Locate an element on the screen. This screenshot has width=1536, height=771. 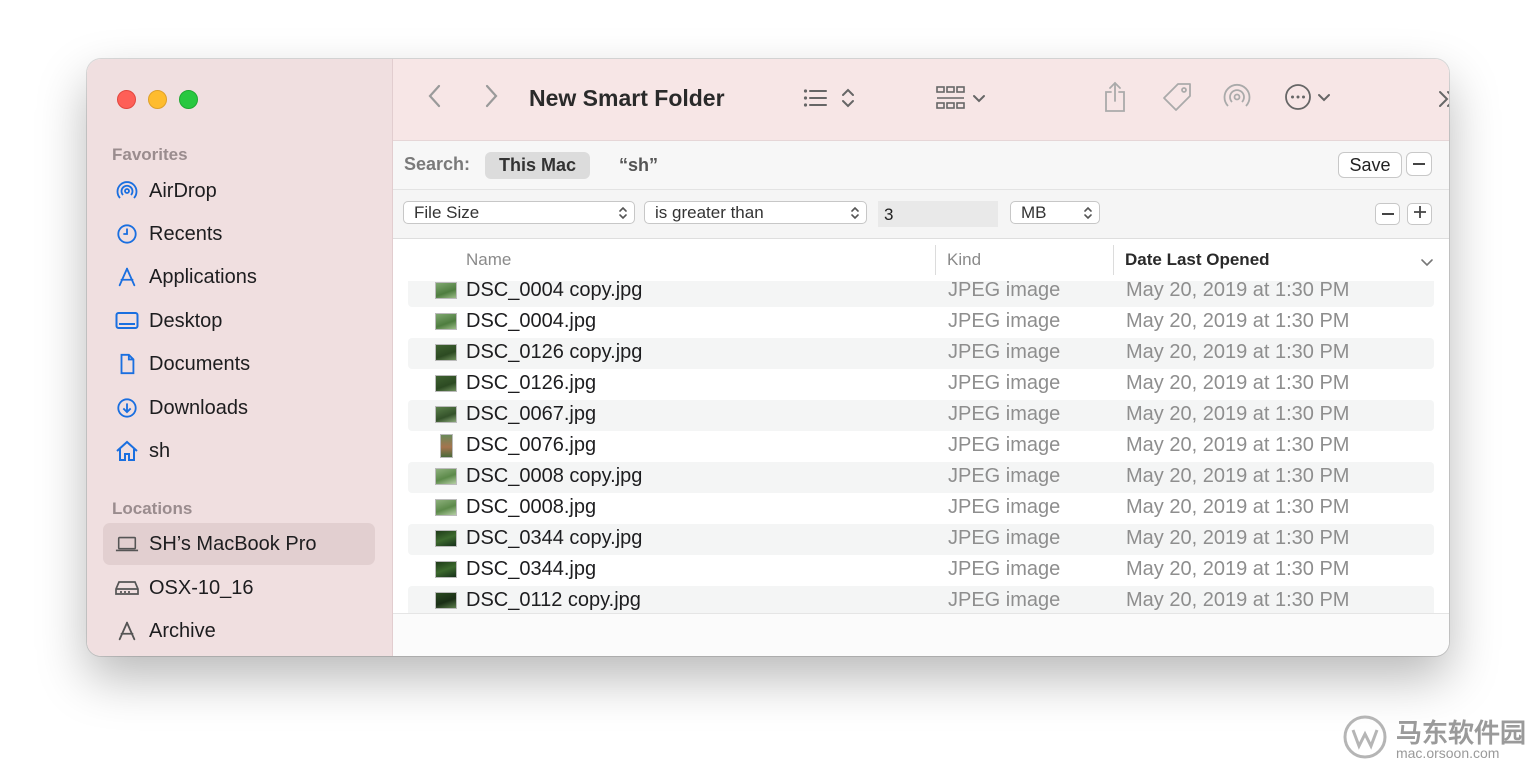
sidebar-item-desktop: Desktop is located at coordinates (239, 321).